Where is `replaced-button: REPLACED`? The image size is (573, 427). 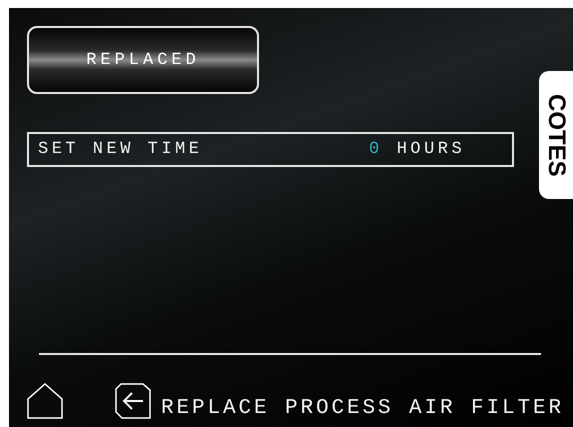
replaced-button: REPLACED is located at coordinates (143, 60).